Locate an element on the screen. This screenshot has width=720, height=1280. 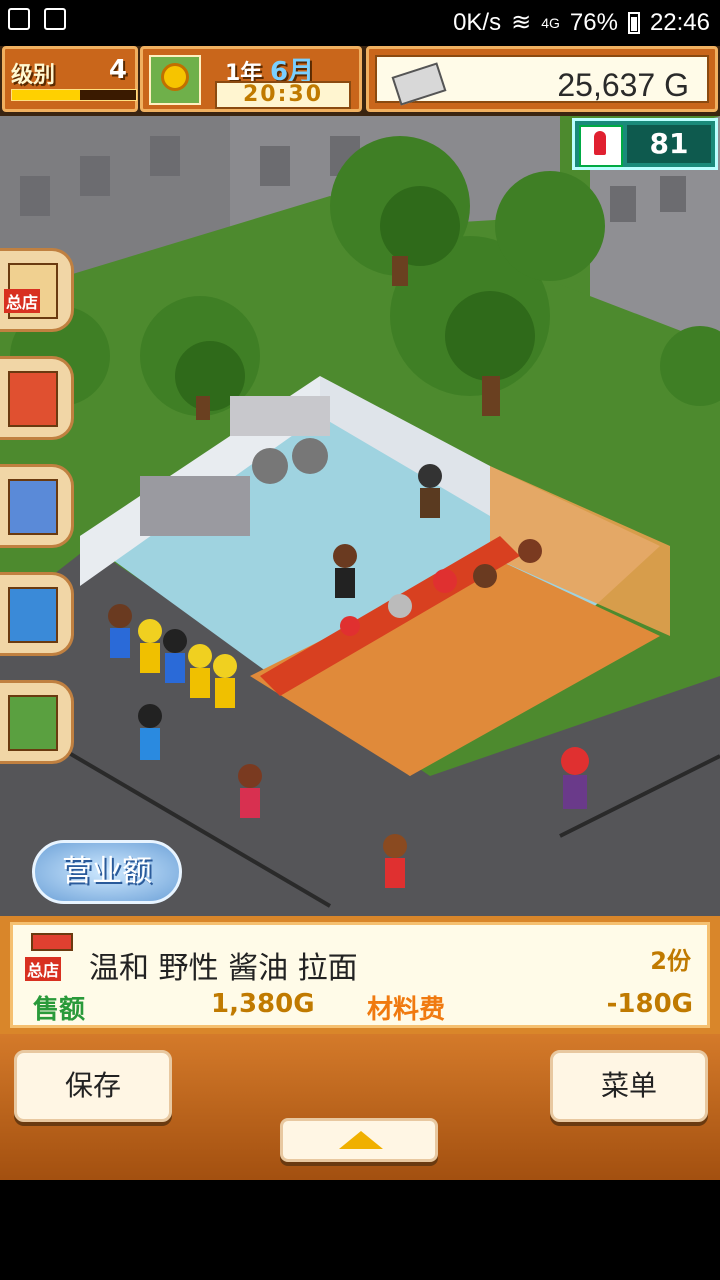
shop-roof-icon is located at coordinates (52, 942).